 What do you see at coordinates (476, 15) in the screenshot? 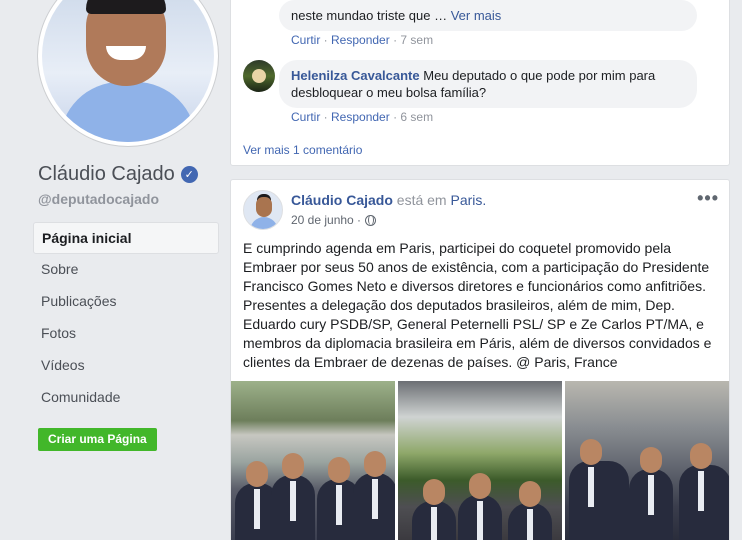
I see `see-more-link: Ver mais` at bounding box center [476, 15].